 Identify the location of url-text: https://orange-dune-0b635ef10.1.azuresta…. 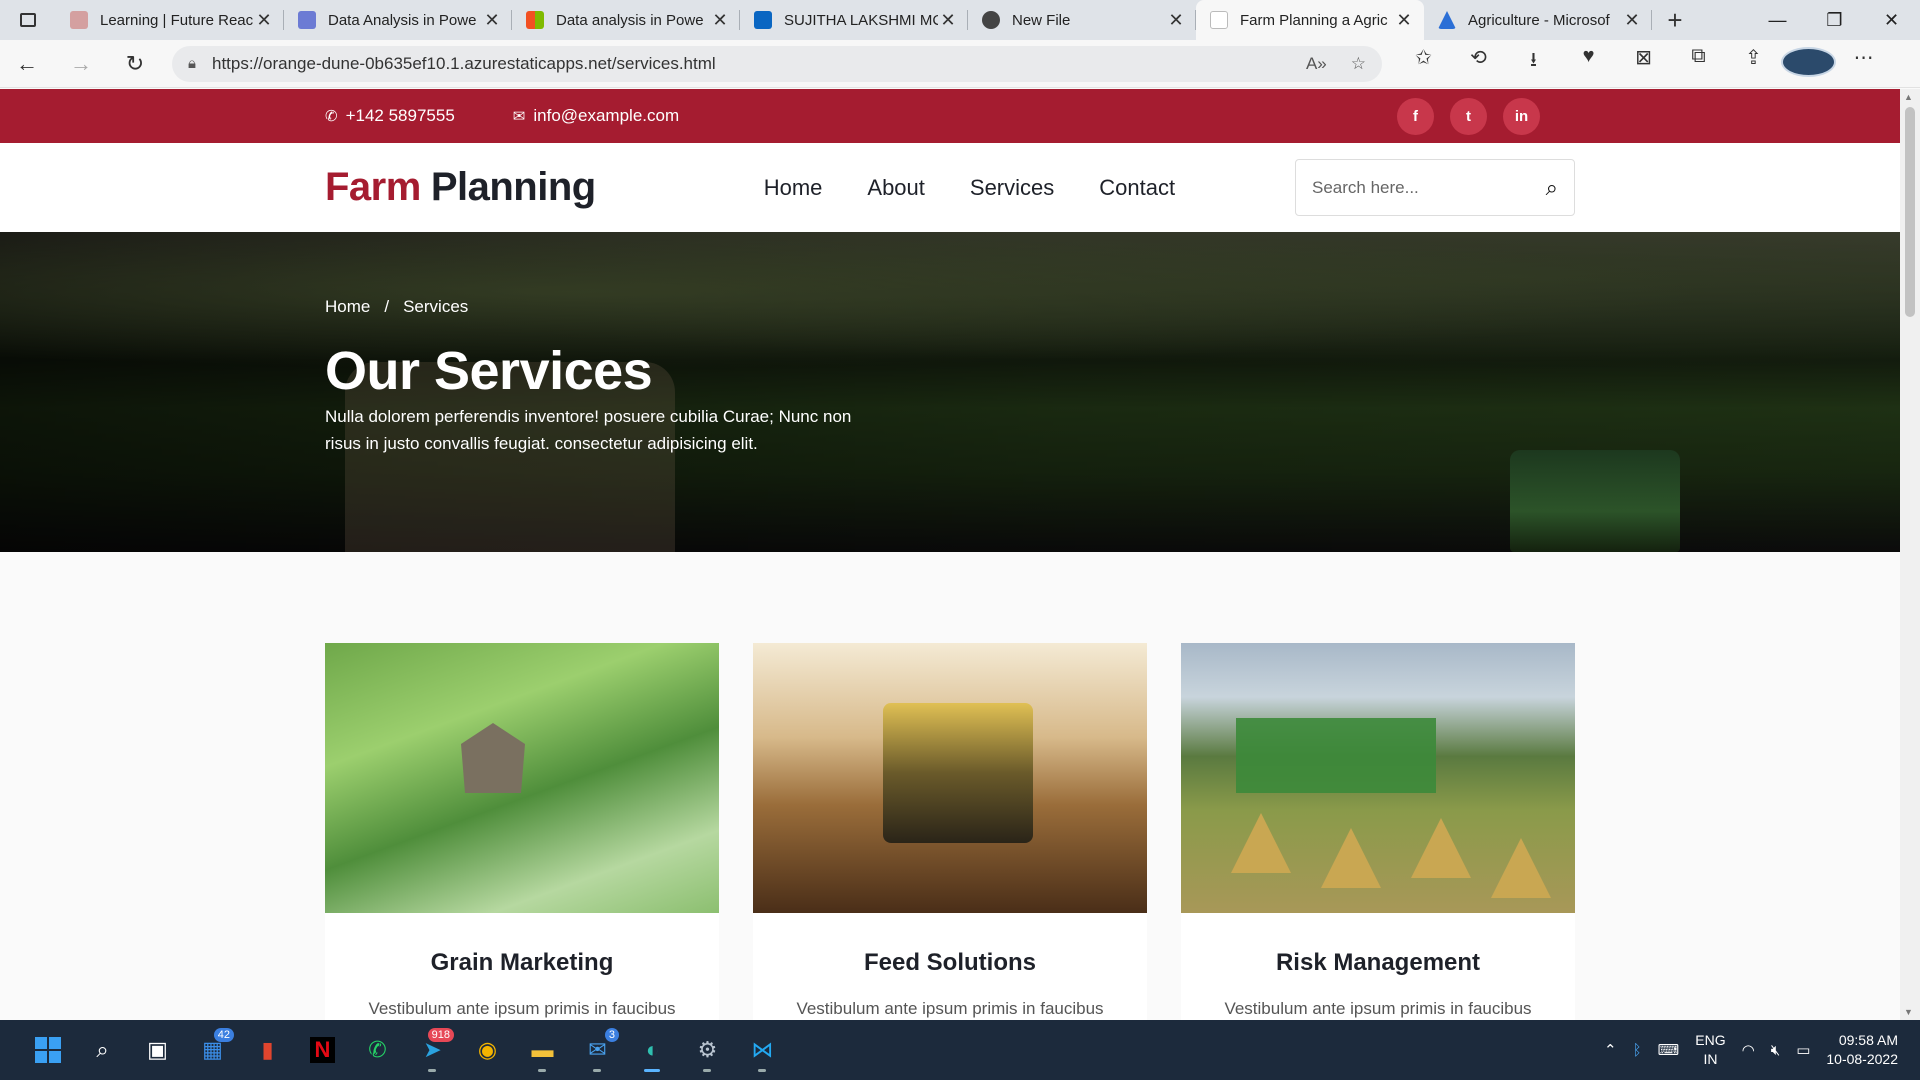
(747, 64).